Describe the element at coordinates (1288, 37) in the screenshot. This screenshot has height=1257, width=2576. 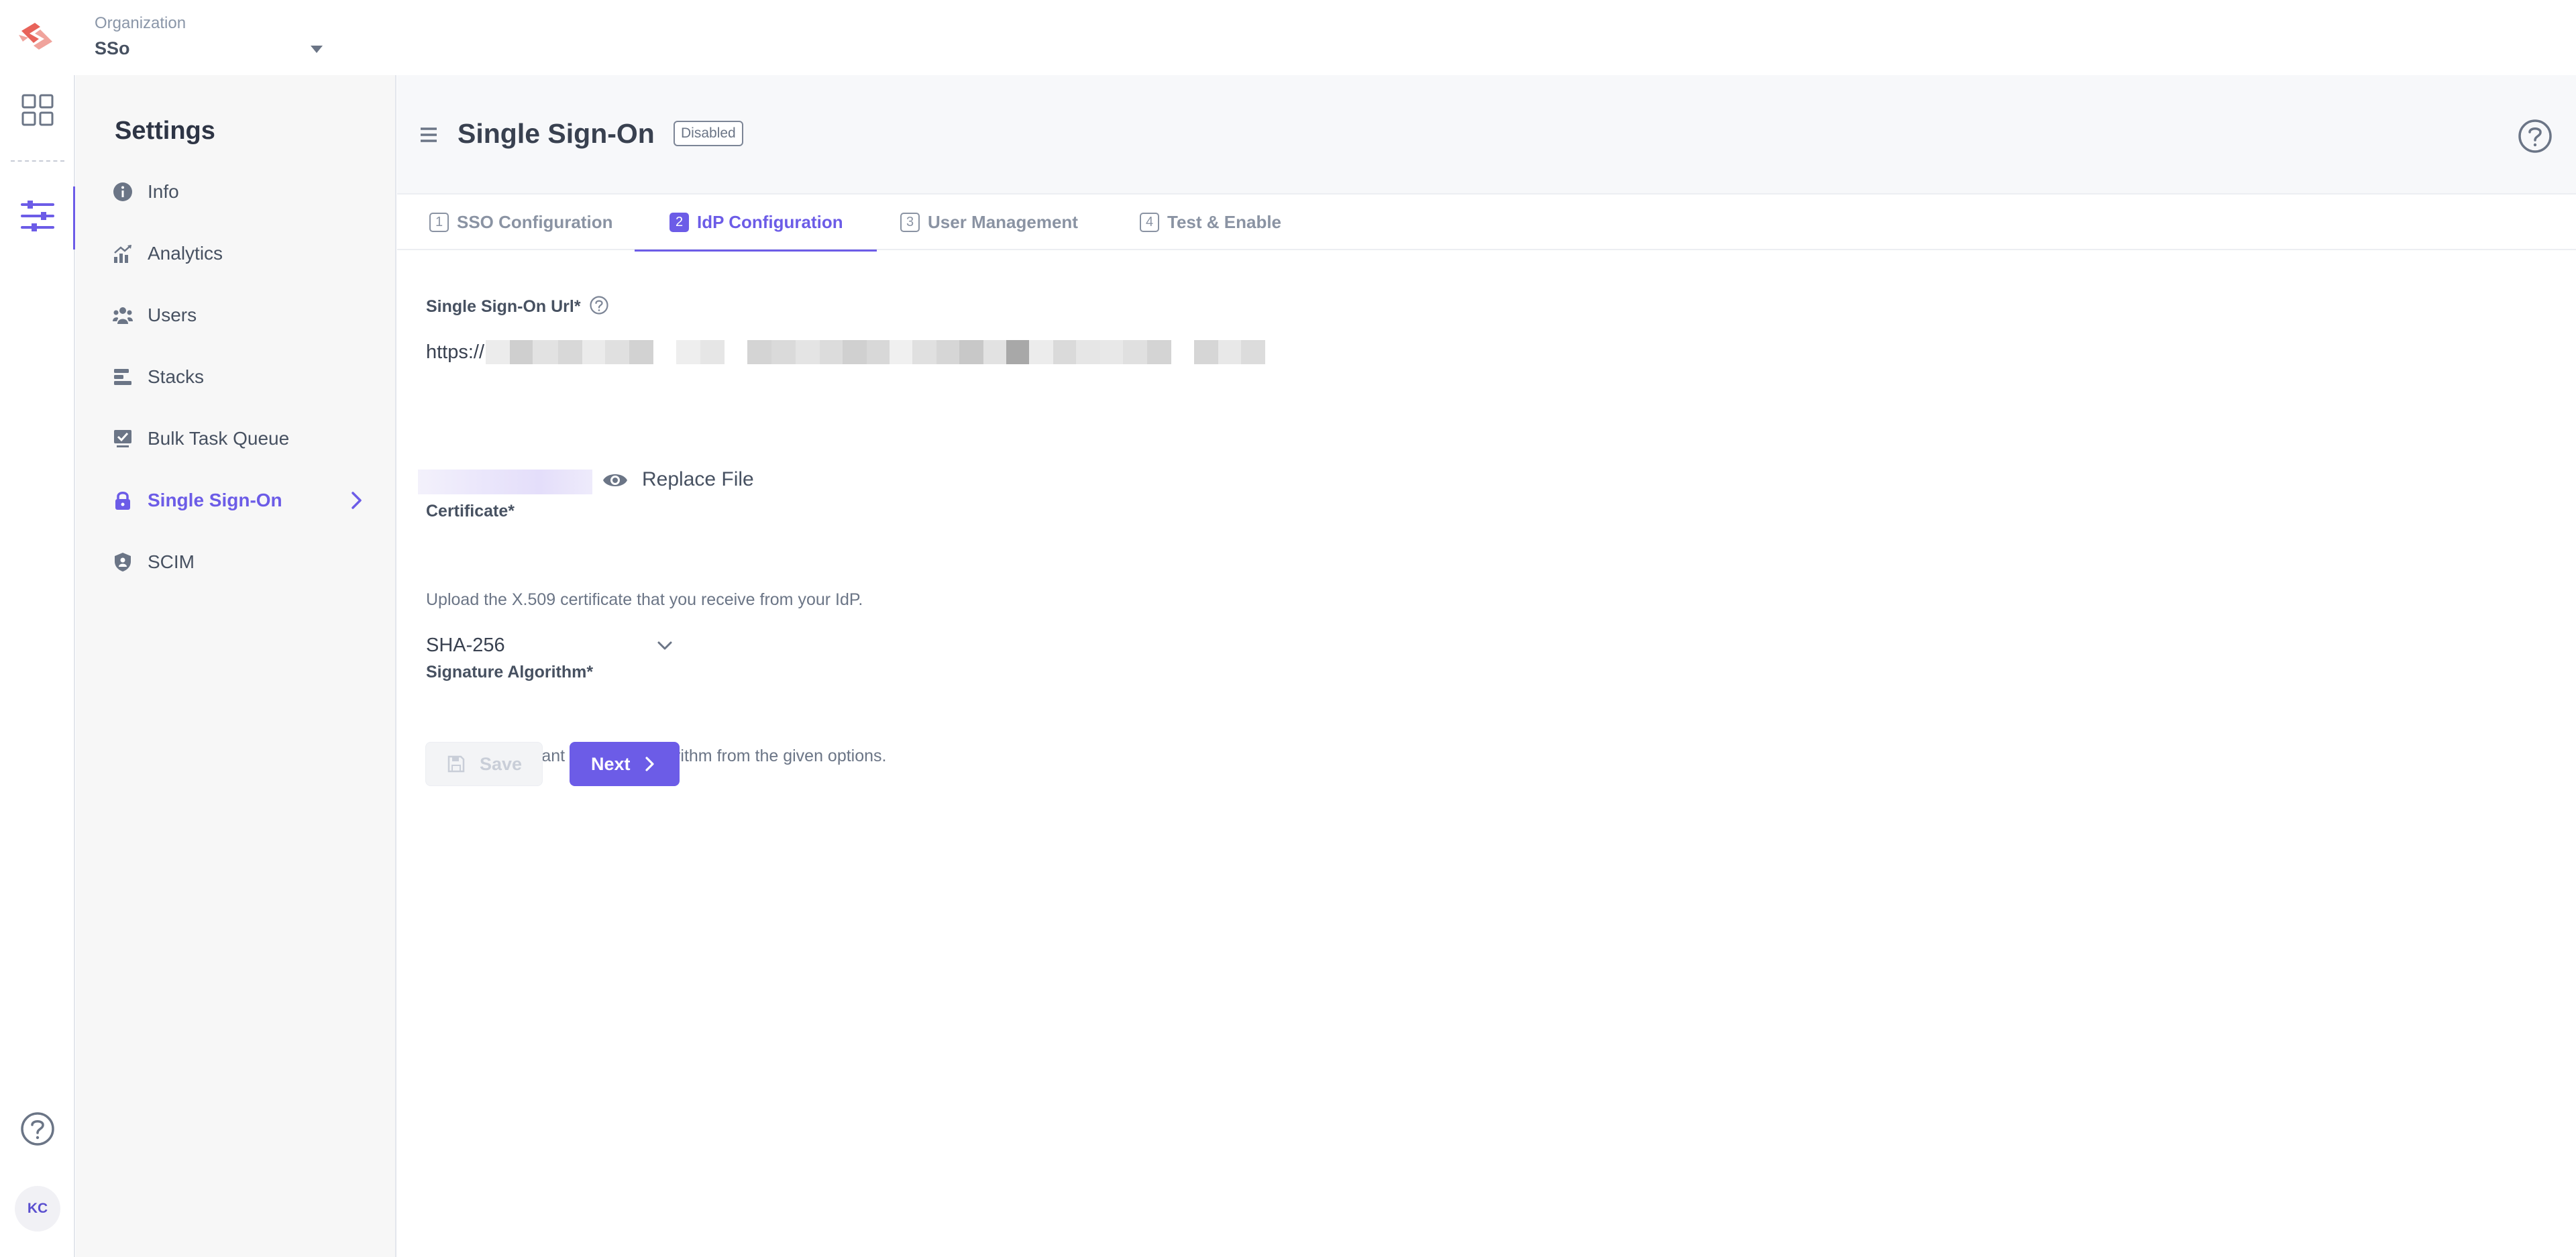
I see `top-bar: Organization SSo` at that location.